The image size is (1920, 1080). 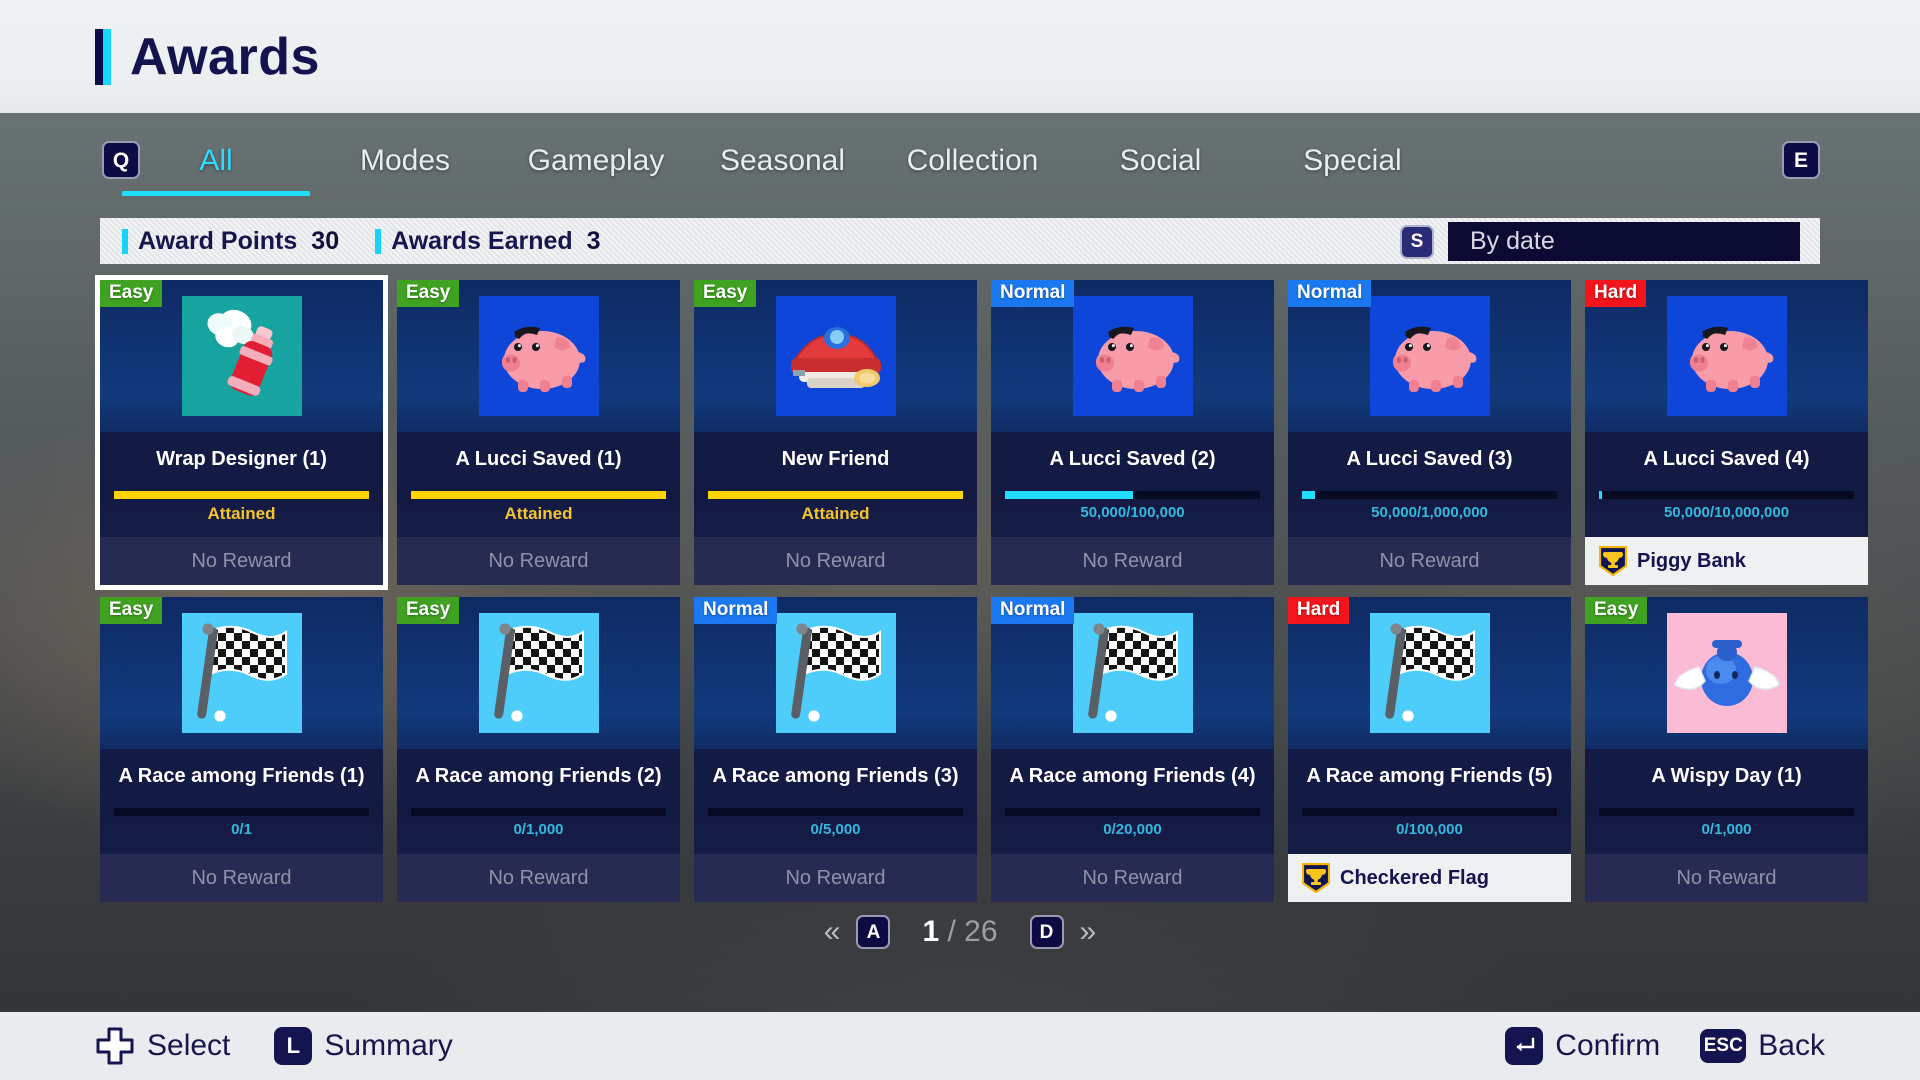 What do you see at coordinates (1429, 749) in the screenshot?
I see `award-card: Hard A Race among Friends (5) 0/100,000` at bounding box center [1429, 749].